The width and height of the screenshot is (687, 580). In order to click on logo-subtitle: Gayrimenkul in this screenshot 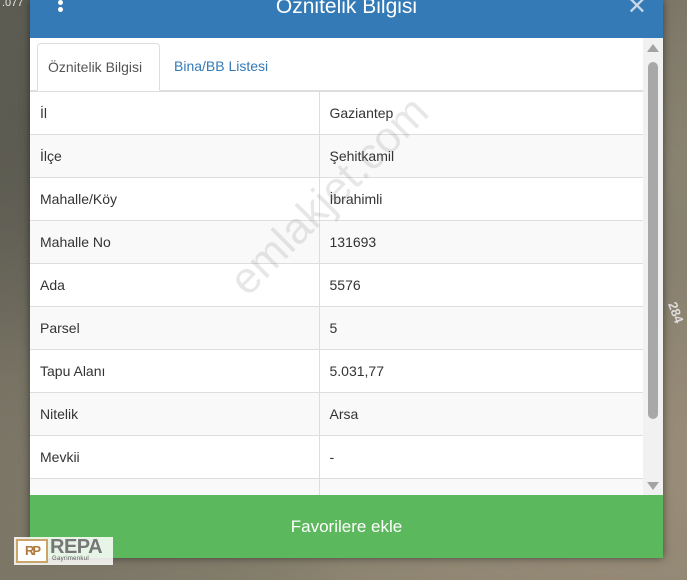, I will do `click(70, 559)`.